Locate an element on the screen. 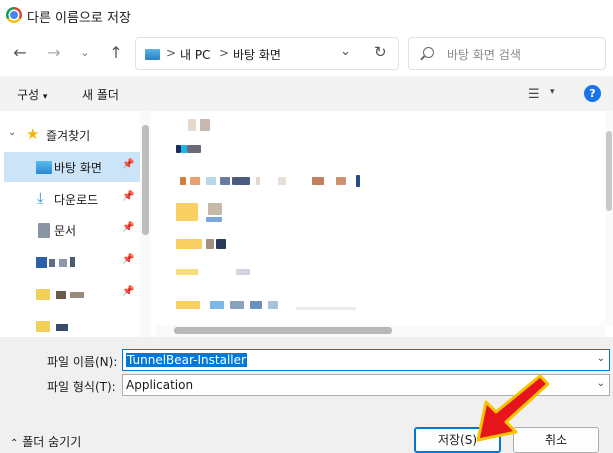  title-bar: 다른 이름으로 저장 is located at coordinates (306, 16).